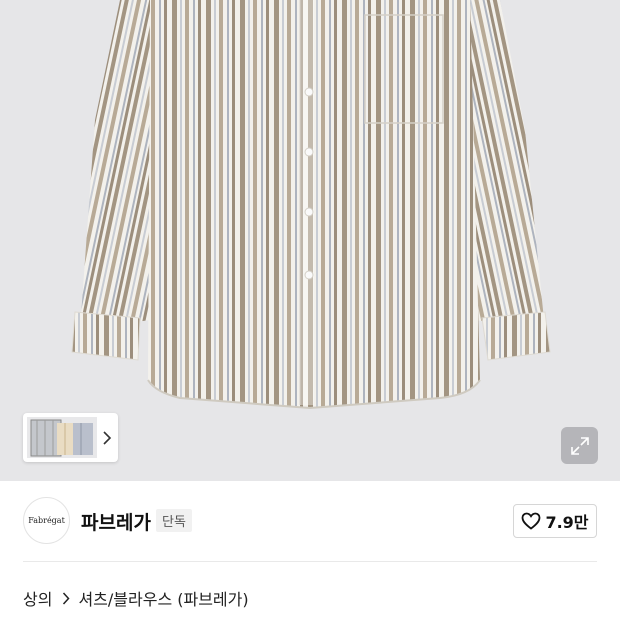 Image resolution: width=620 pixels, height=620 pixels. What do you see at coordinates (116, 521) in the screenshot?
I see `brand-name: 파브레가` at bounding box center [116, 521].